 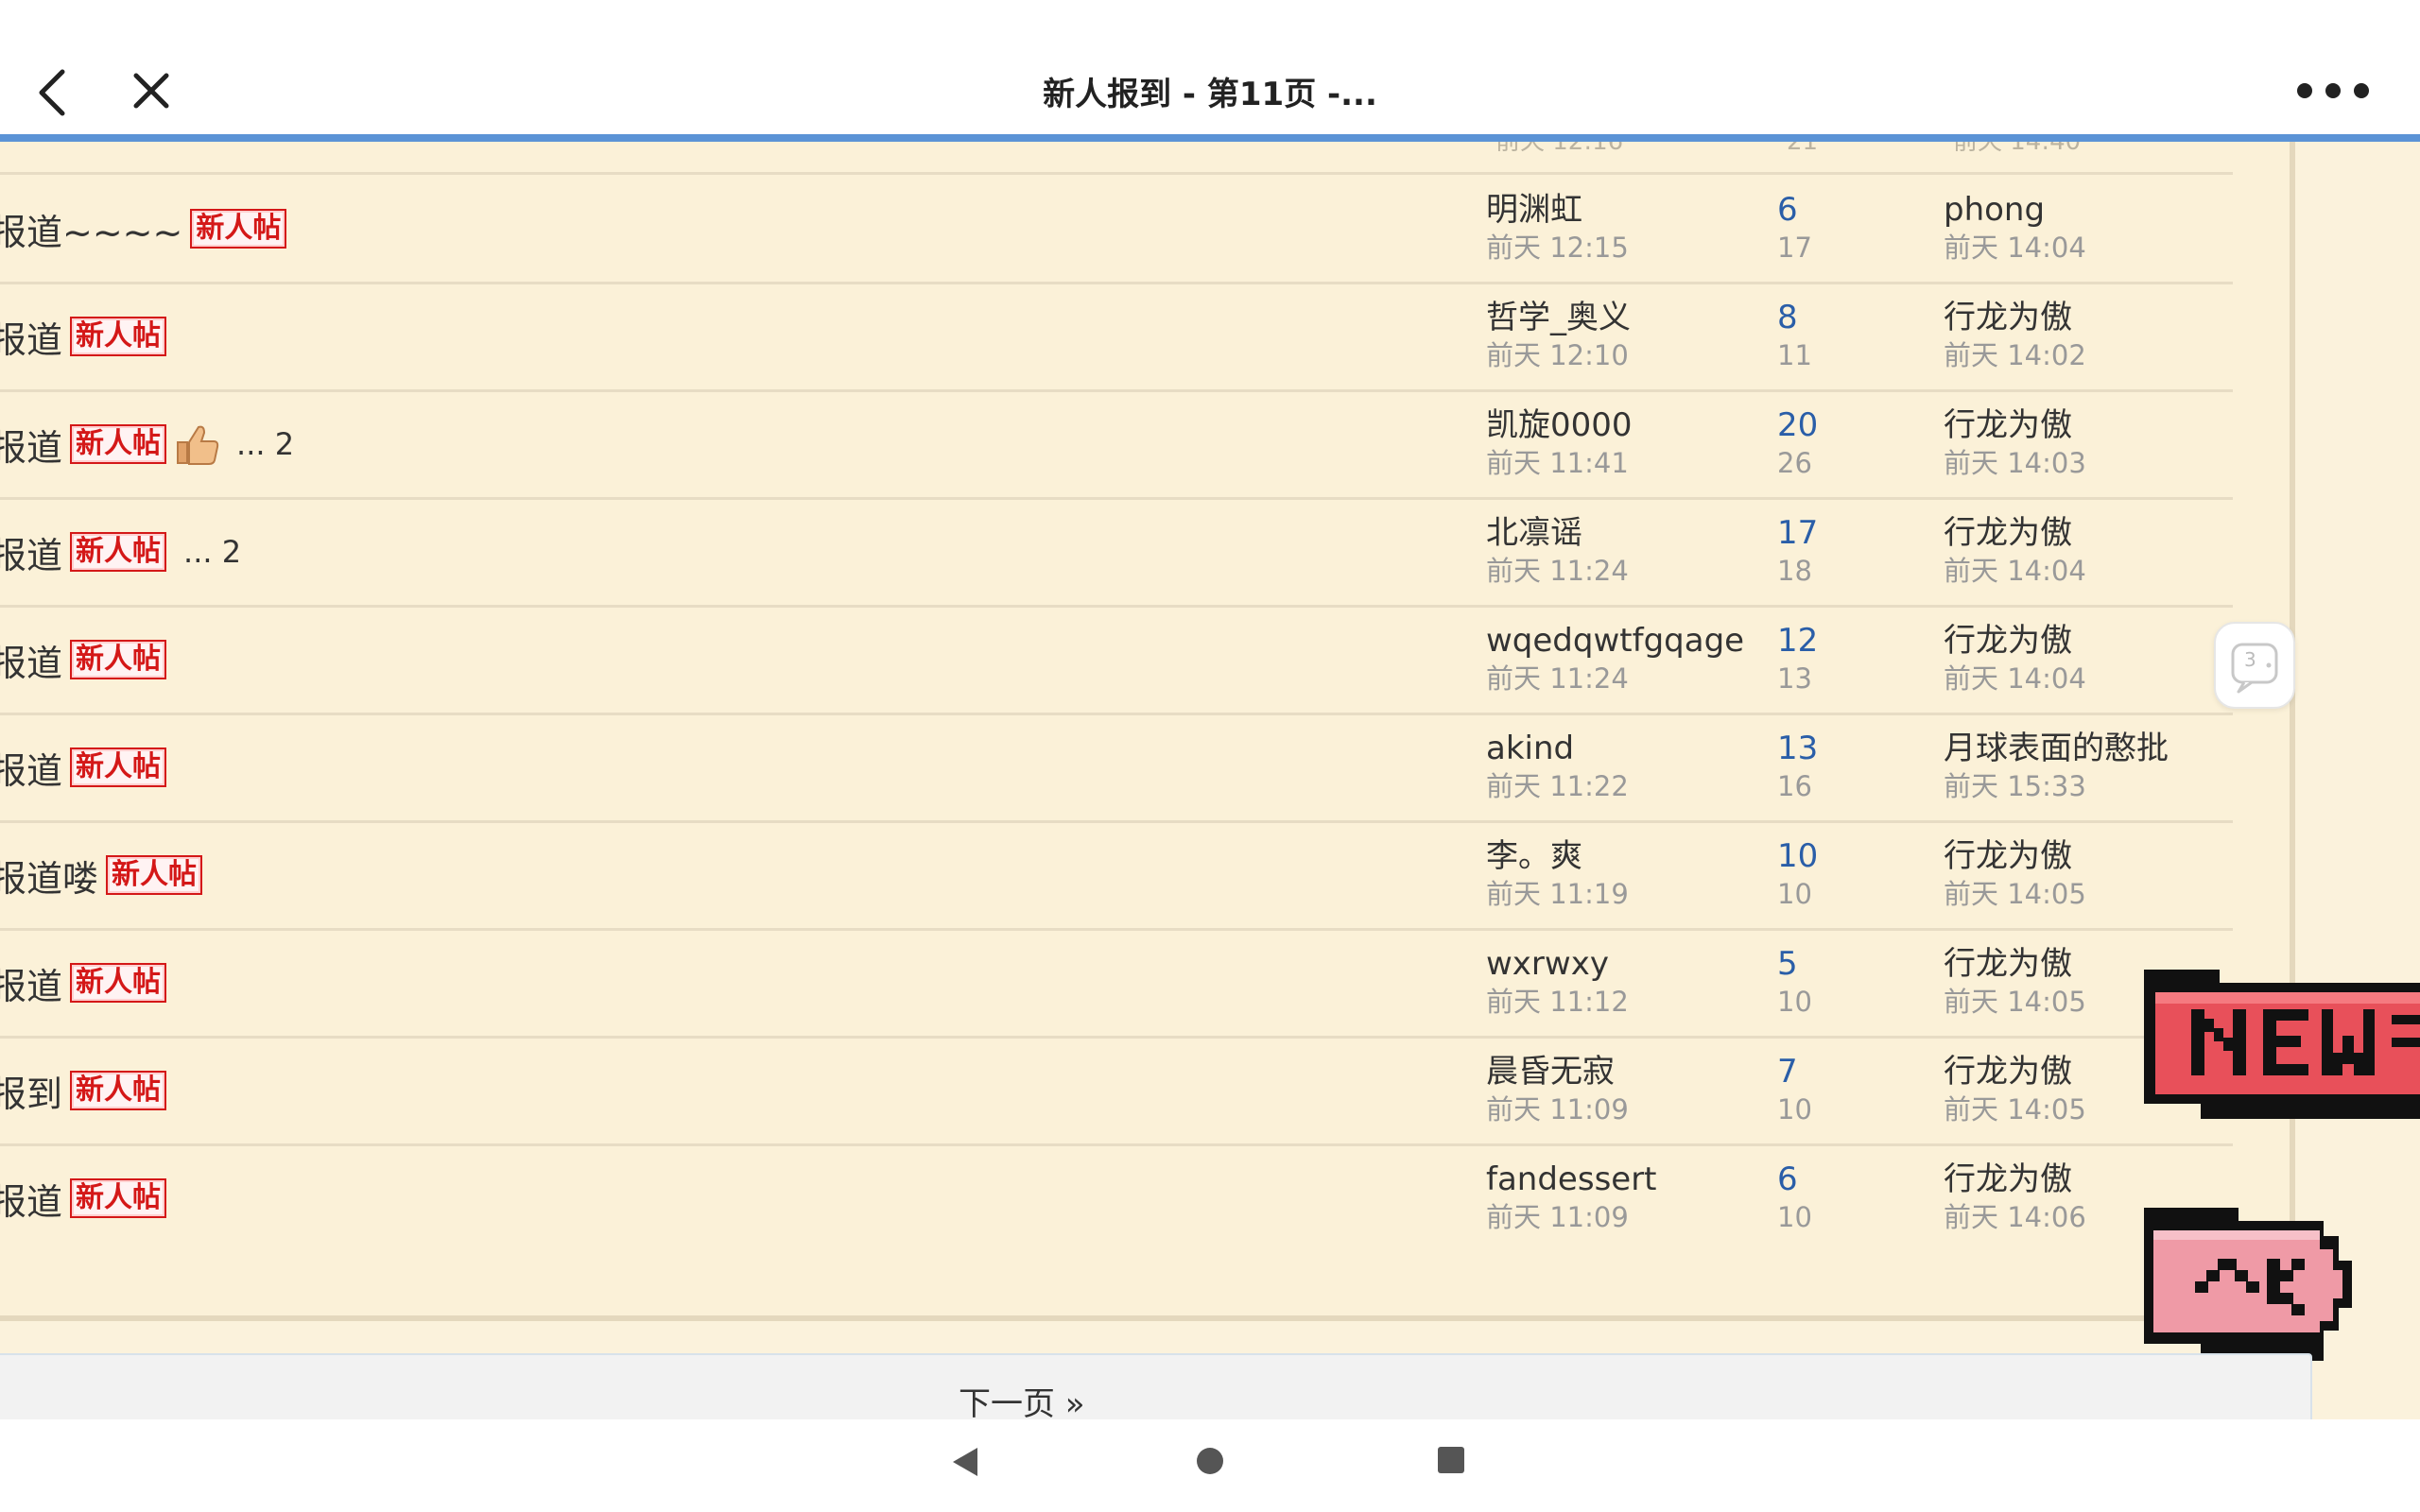 What do you see at coordinates (2015, 1217) in the screenshot?
I see `last-reply-time: 前天 14:06` at bounding box center [2015, 1217].